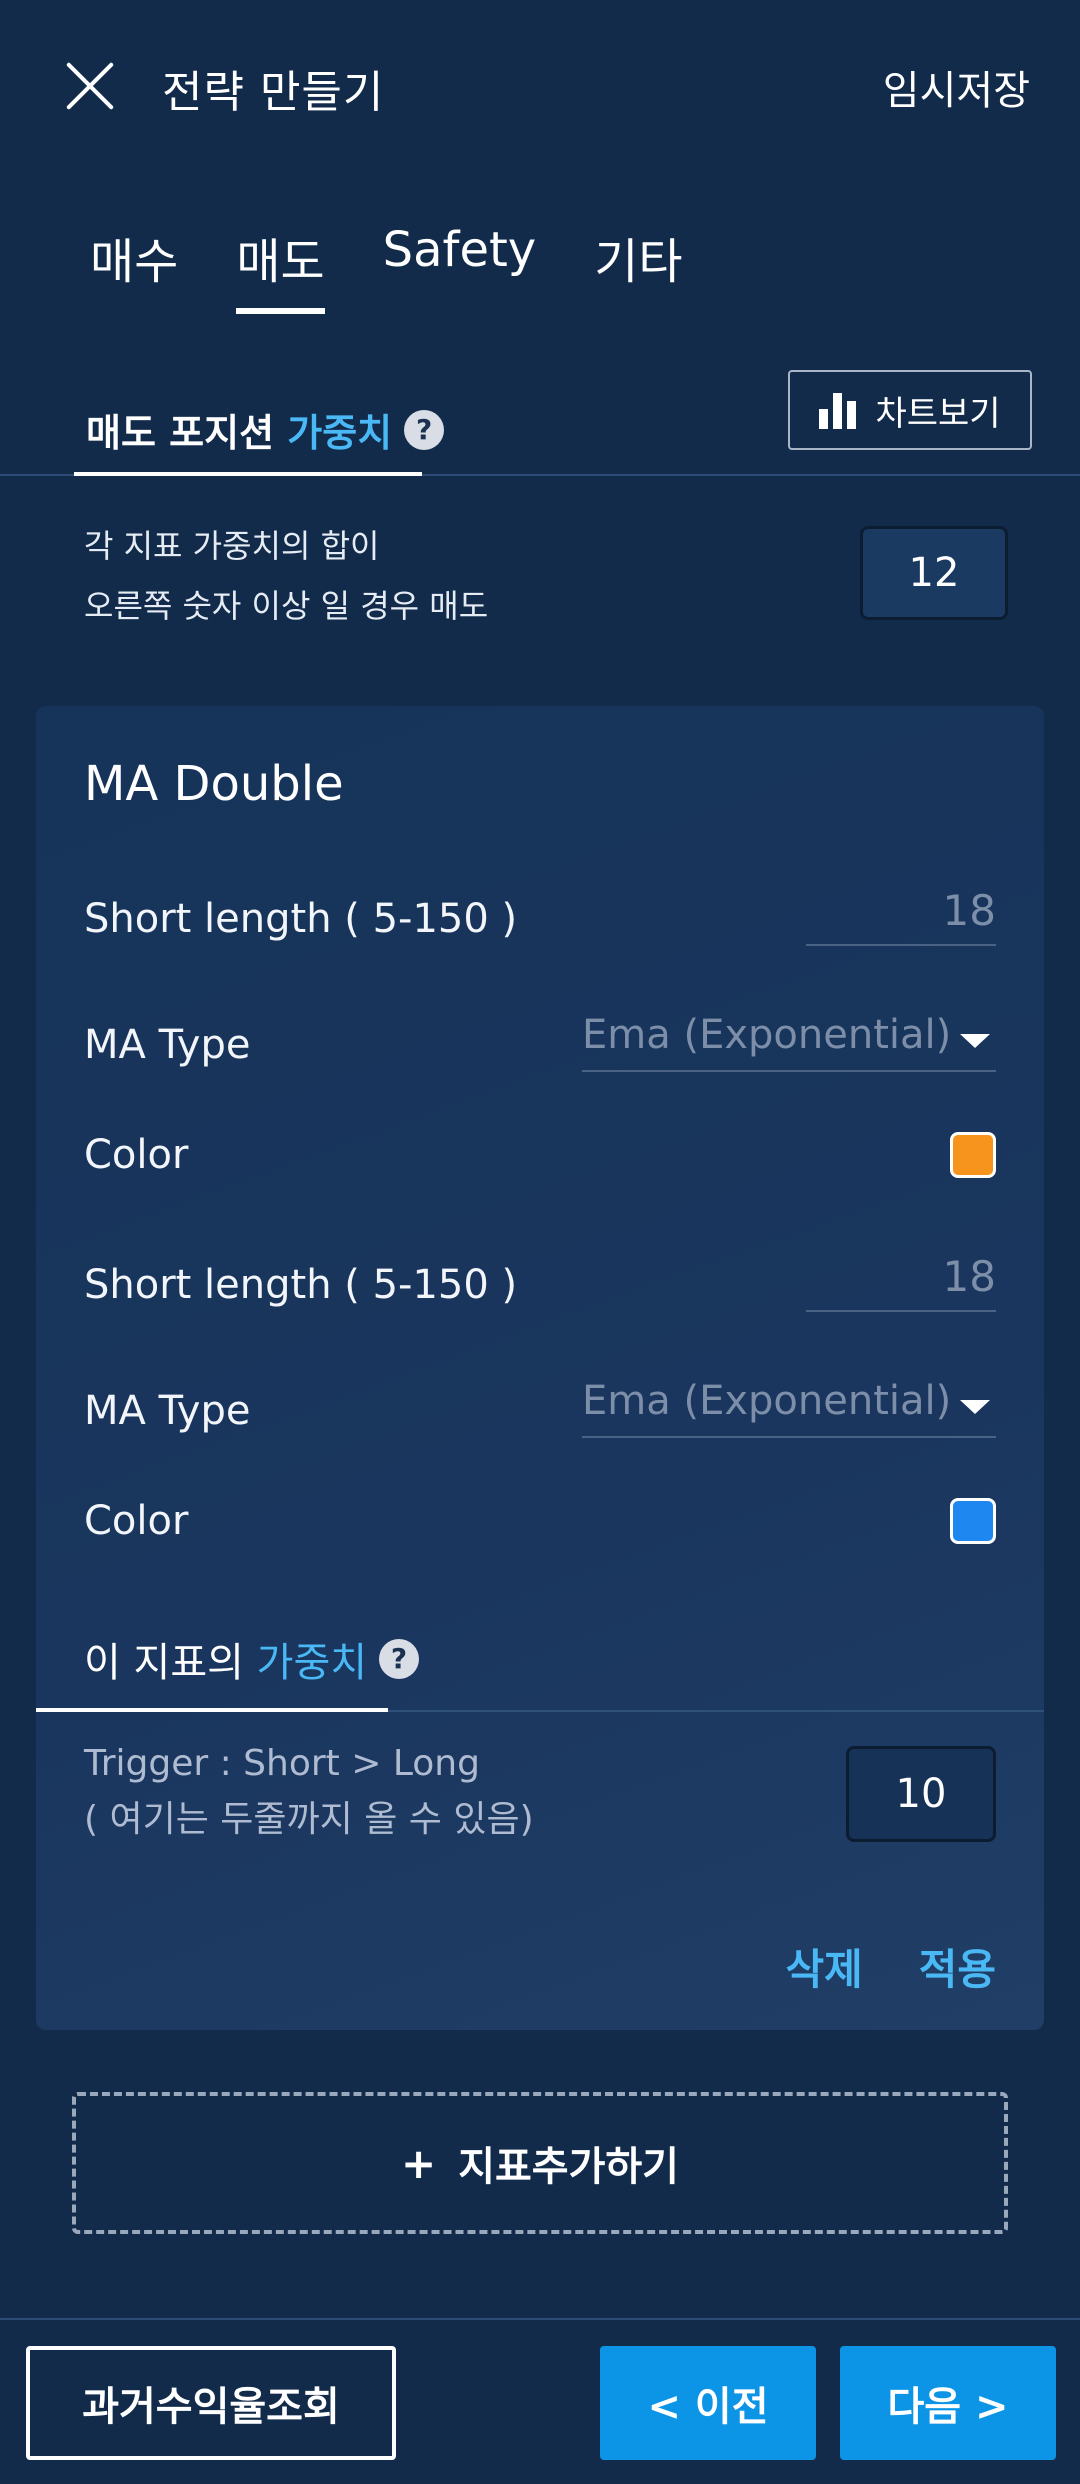 This screenshot has height=2484, width=1080. I want to click on view-chart-button: 차트보기, so click(910, 410).